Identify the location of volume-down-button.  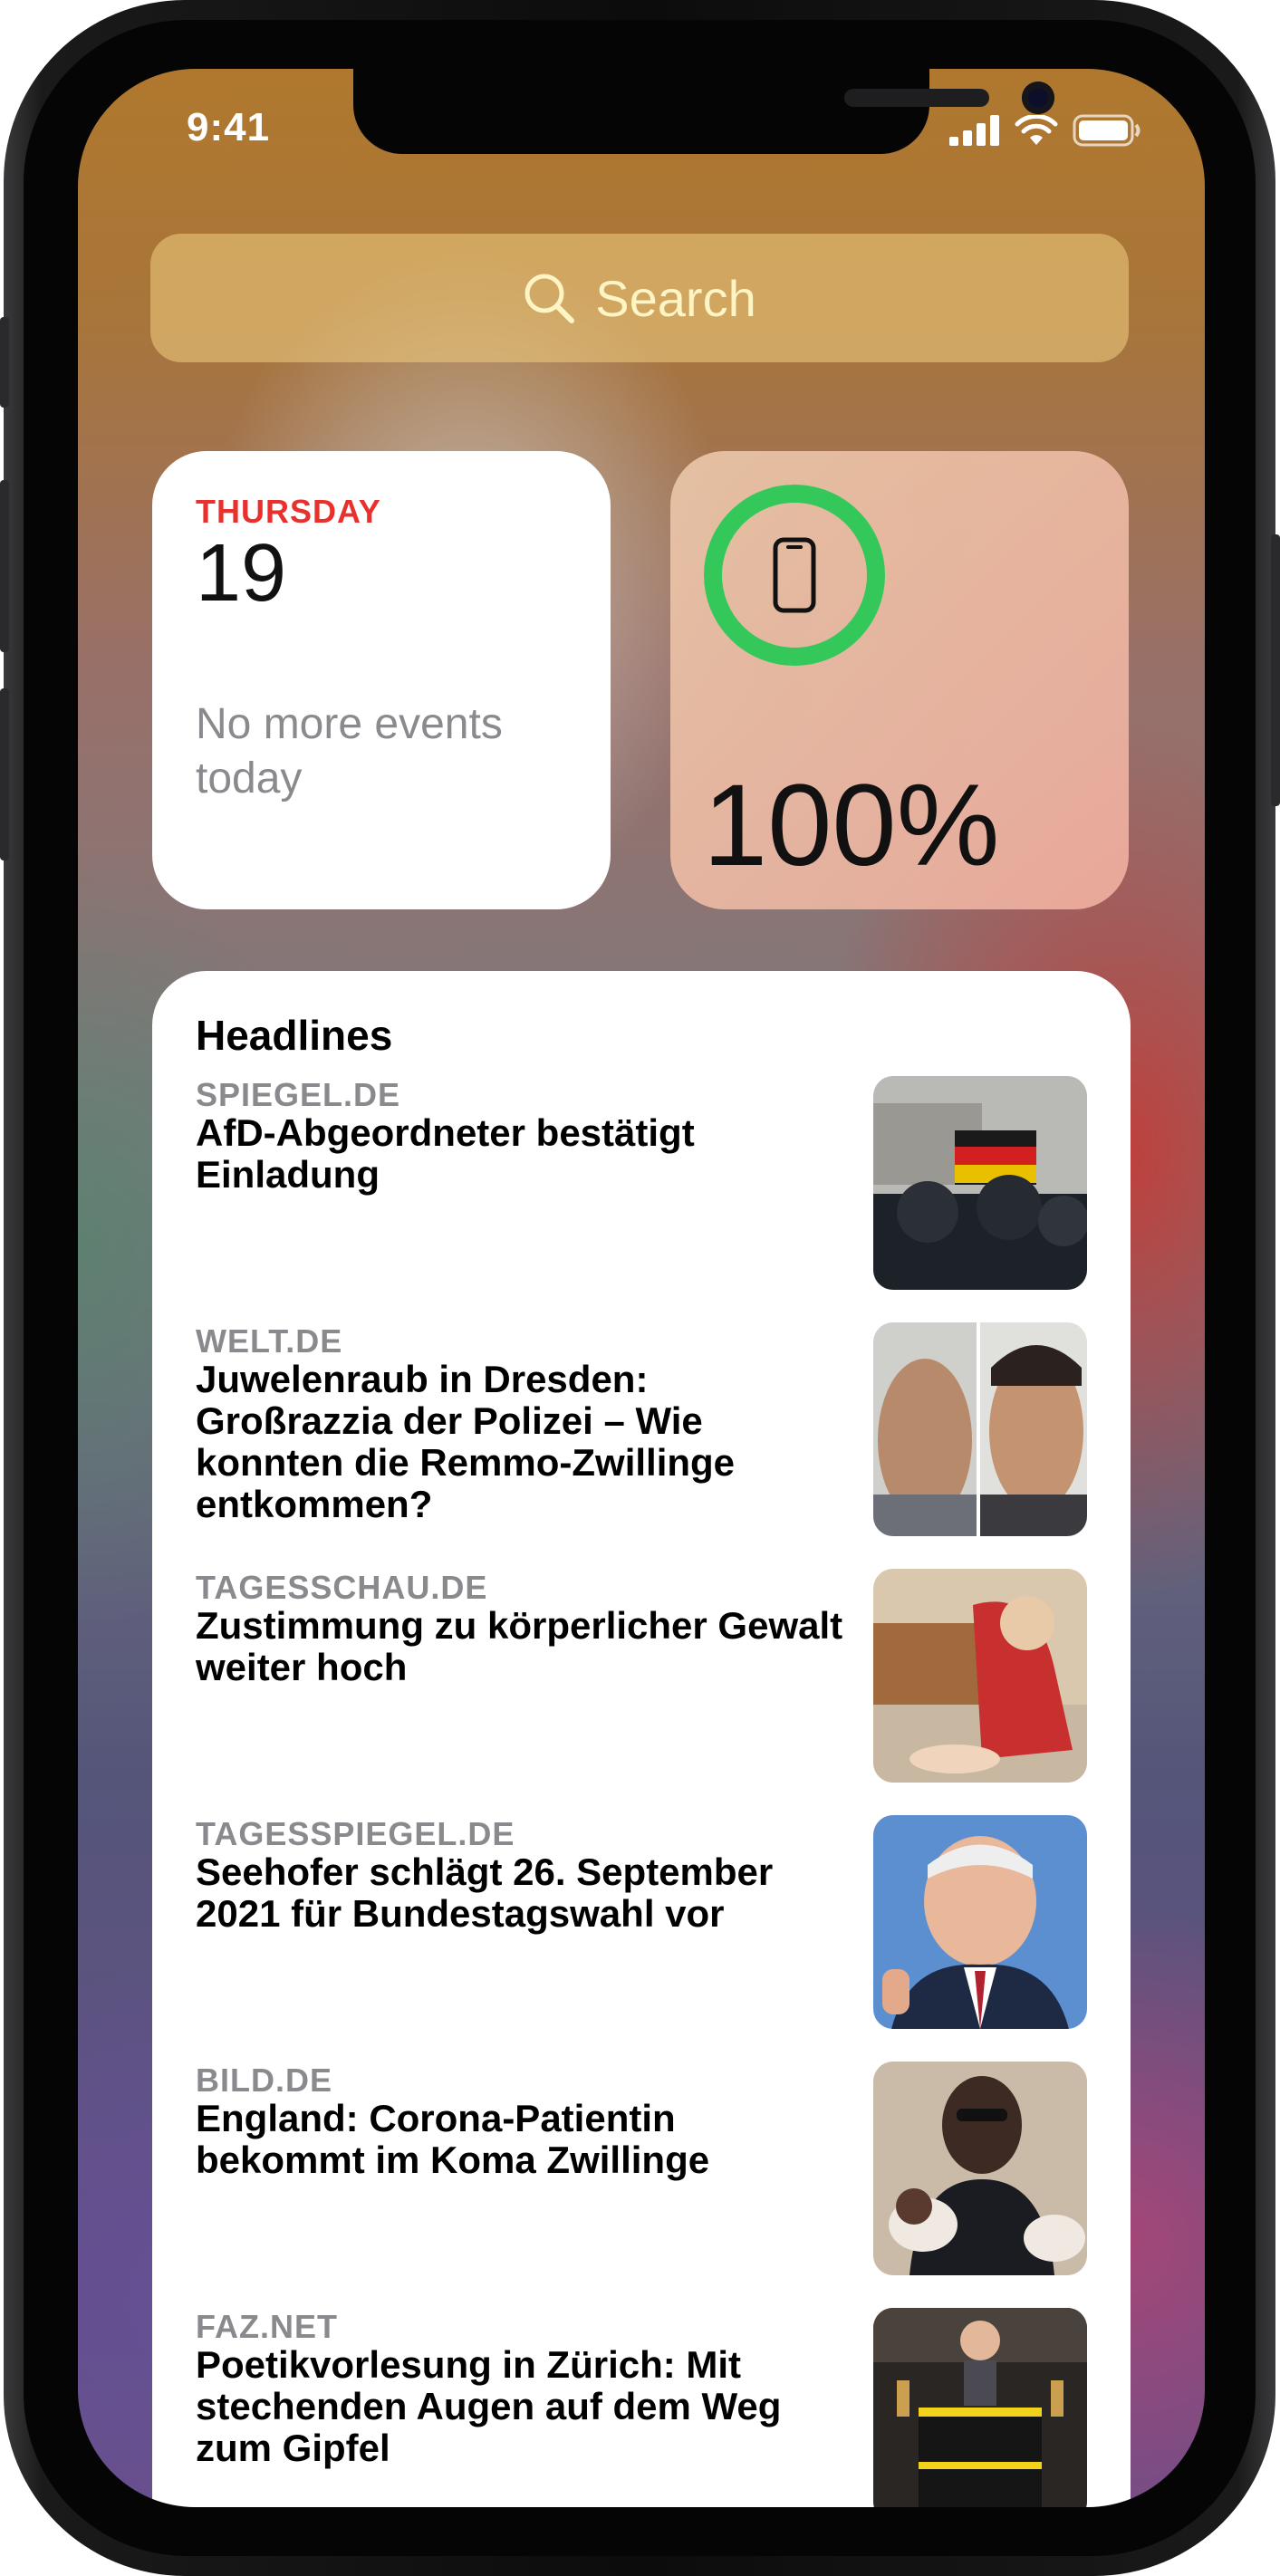
(4, 774).